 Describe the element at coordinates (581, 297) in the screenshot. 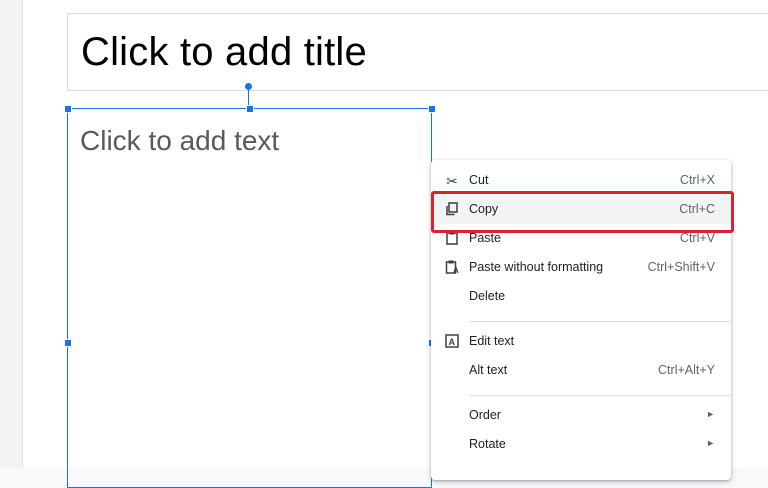

I see `menu-item-delete: Delete` at that location.